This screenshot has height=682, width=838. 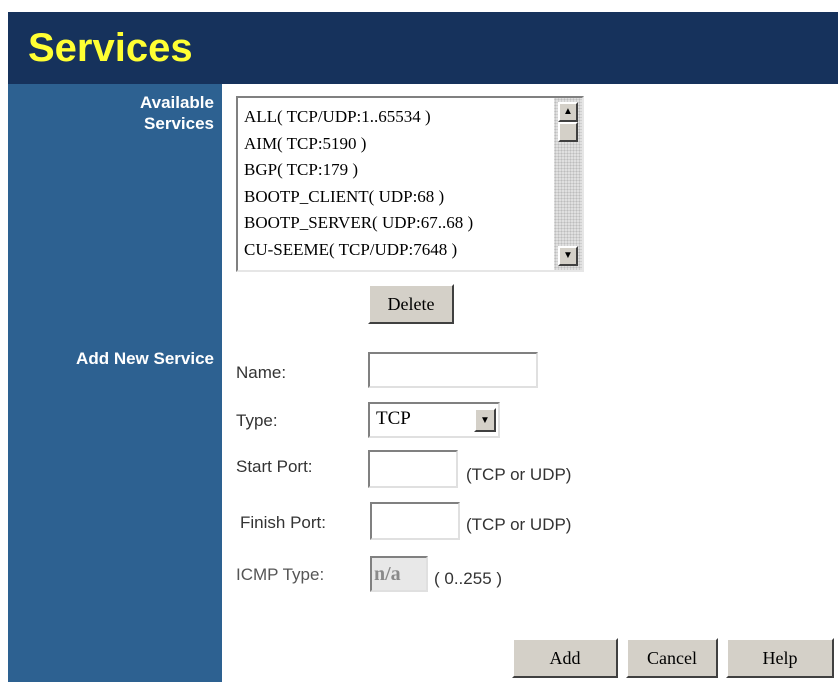 I want to click on name-input, so click(x=453, y=370).